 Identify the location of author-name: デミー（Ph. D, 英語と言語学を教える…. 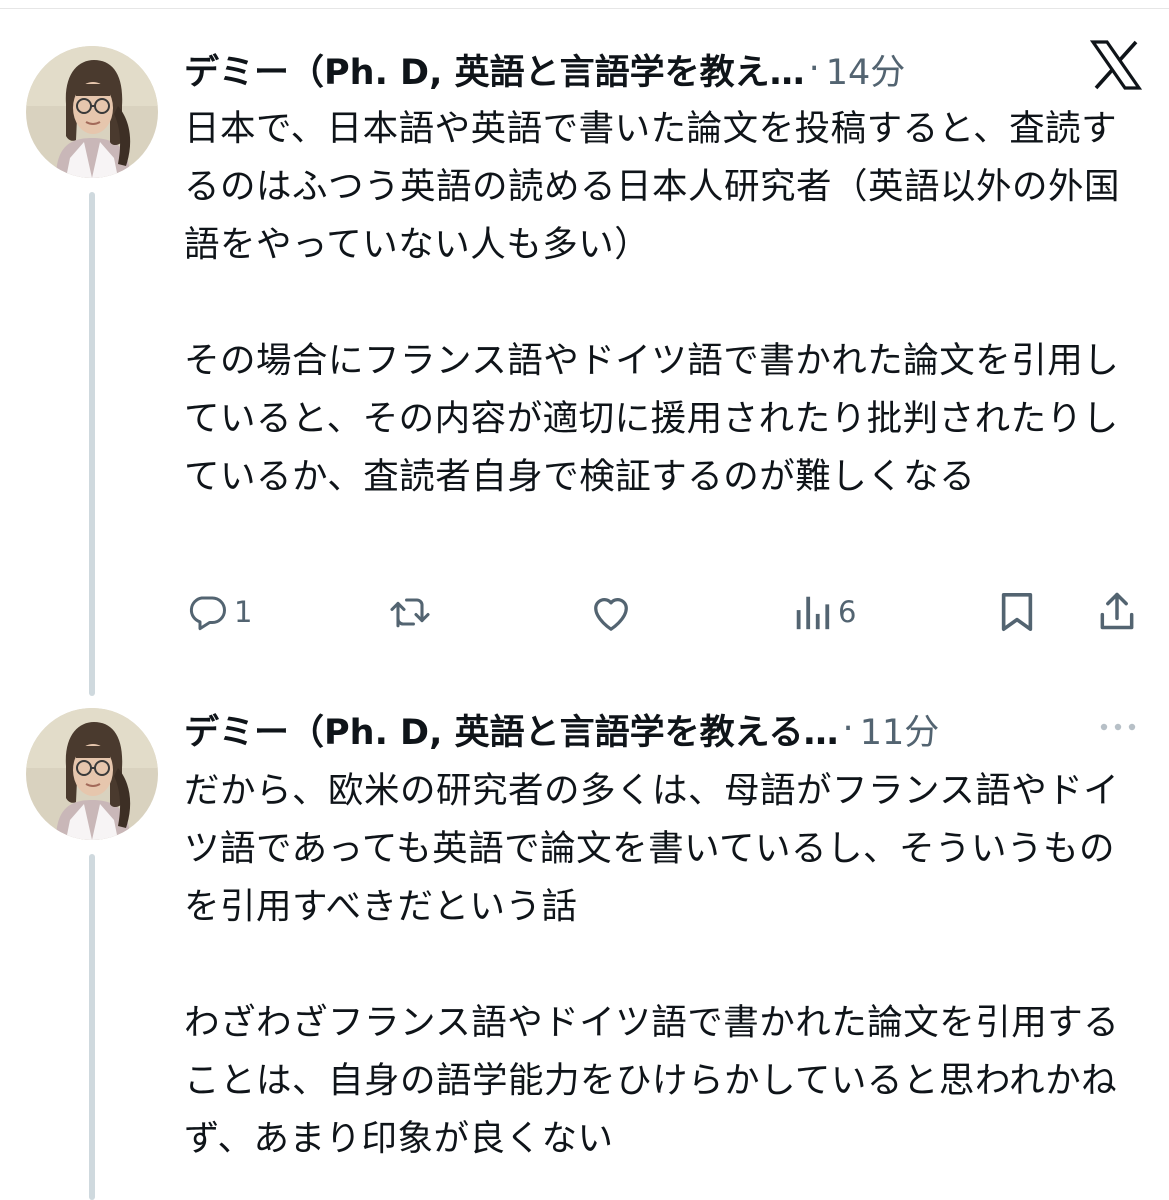
(511, 729).